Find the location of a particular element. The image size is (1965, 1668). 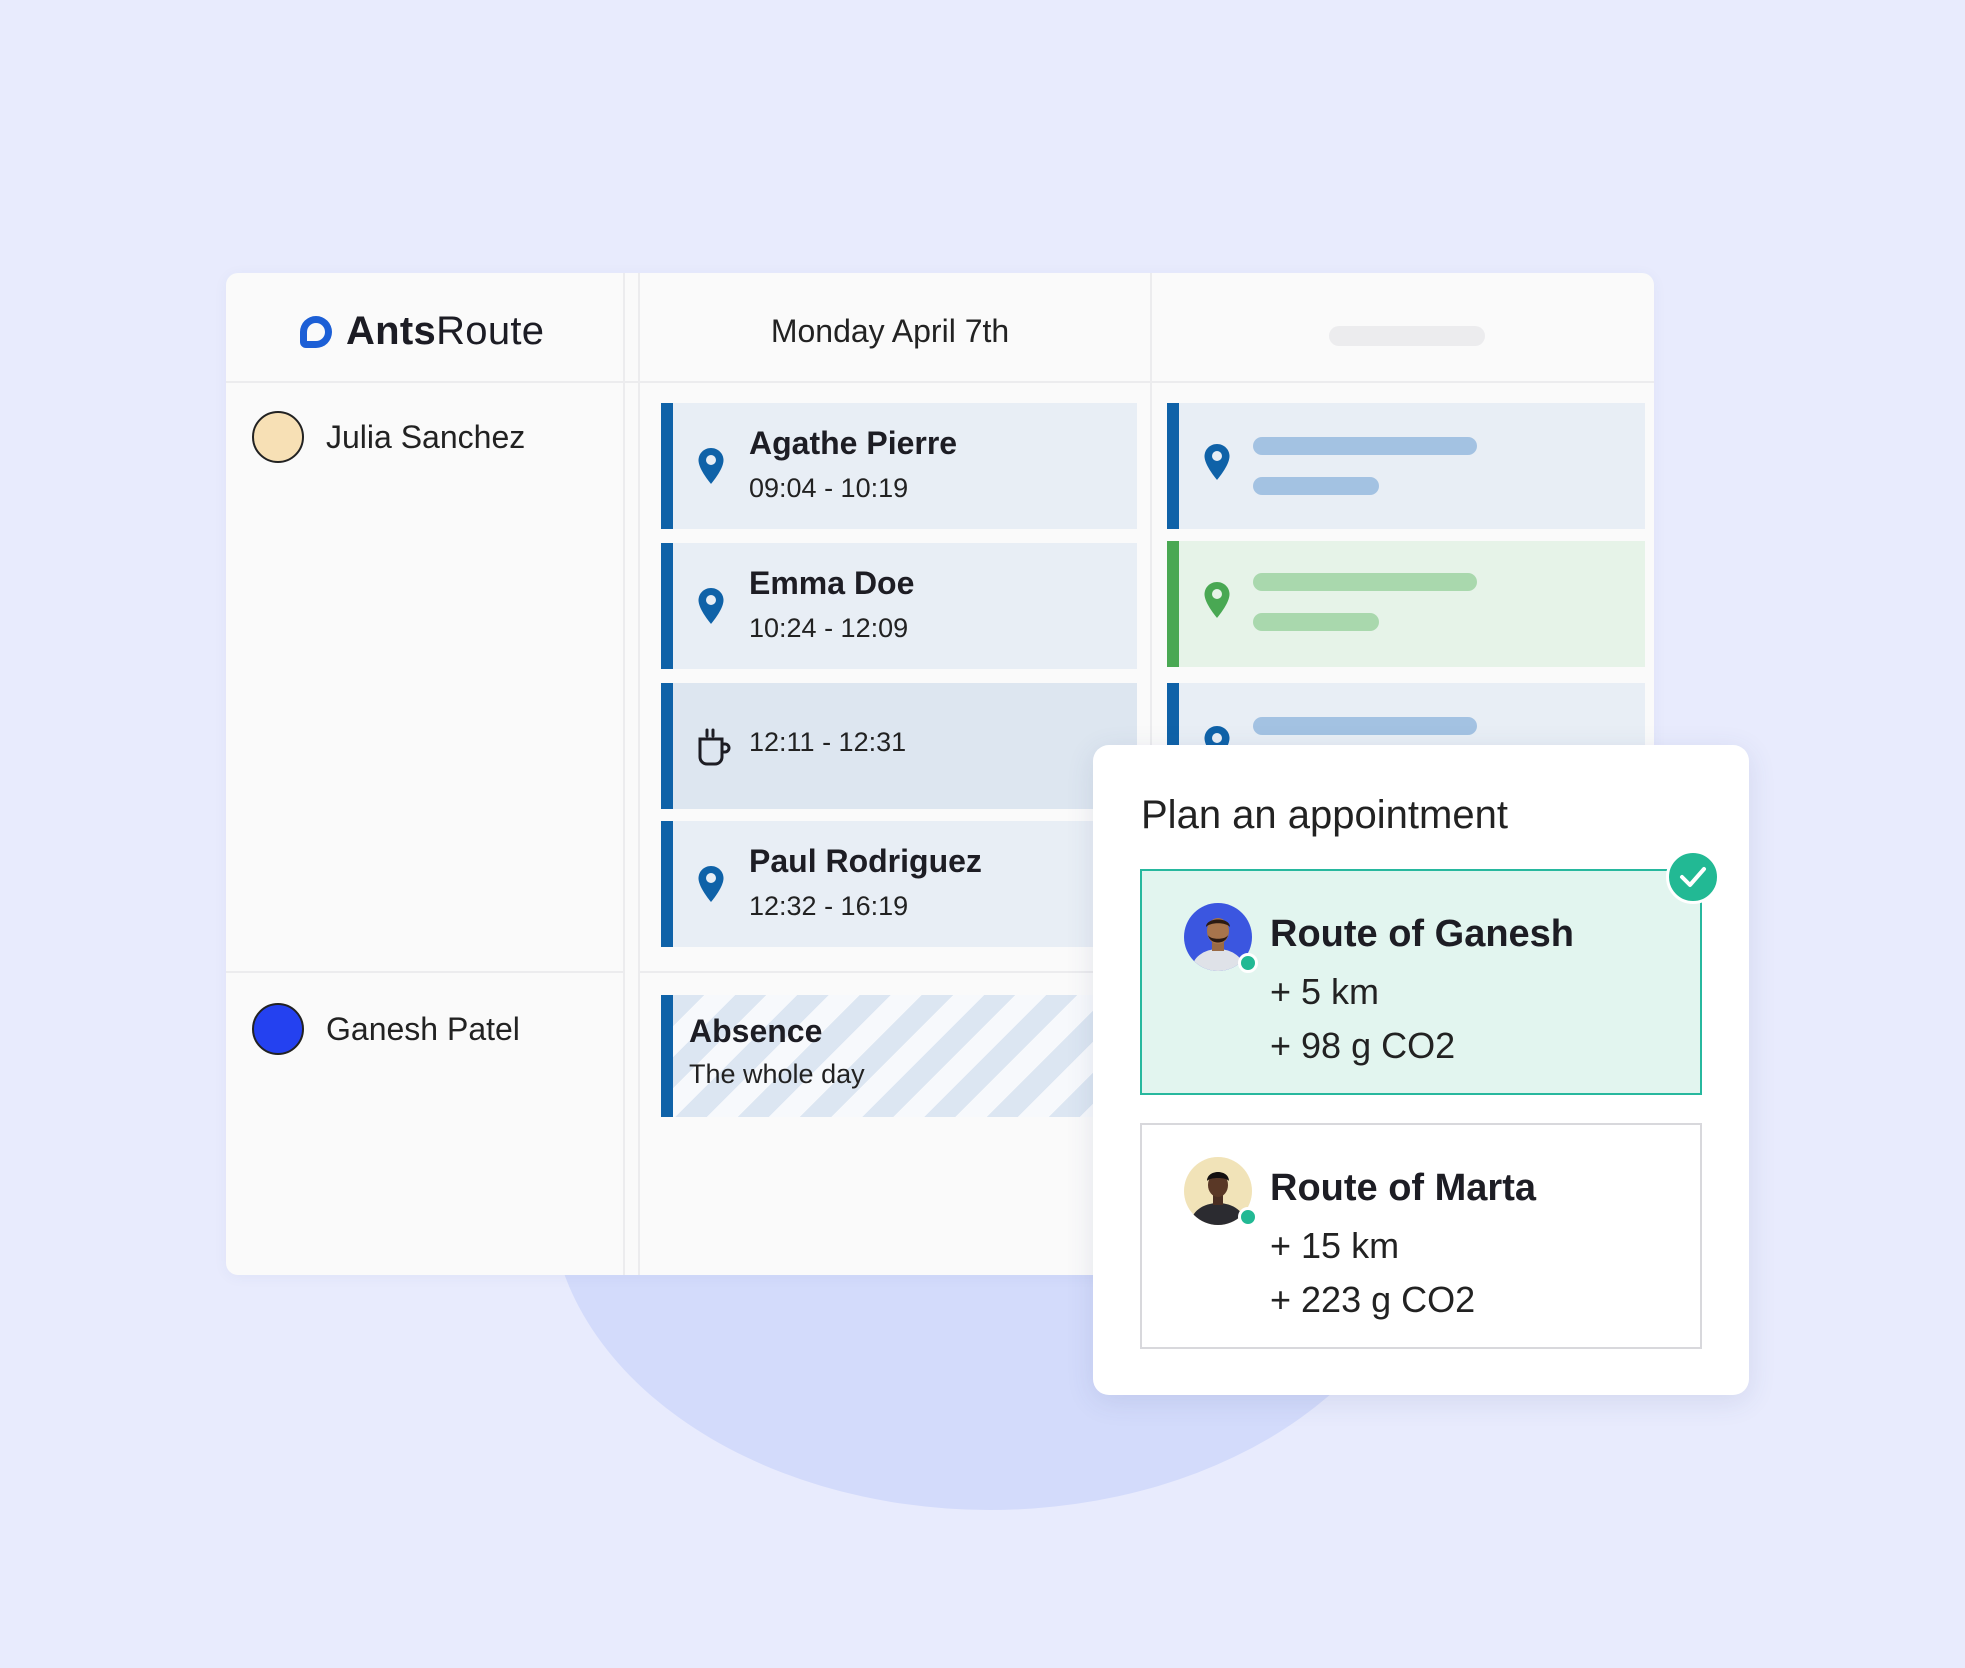

ants-logo-icon is located at coordinates (316, 331).